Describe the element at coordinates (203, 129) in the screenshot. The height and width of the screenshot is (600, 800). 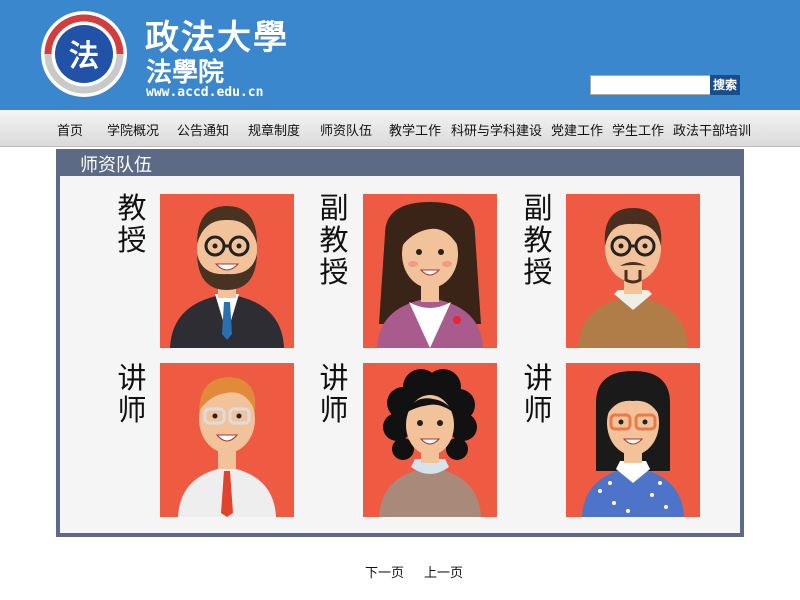
I see `nav-item-notices: 公告通知` at that location.